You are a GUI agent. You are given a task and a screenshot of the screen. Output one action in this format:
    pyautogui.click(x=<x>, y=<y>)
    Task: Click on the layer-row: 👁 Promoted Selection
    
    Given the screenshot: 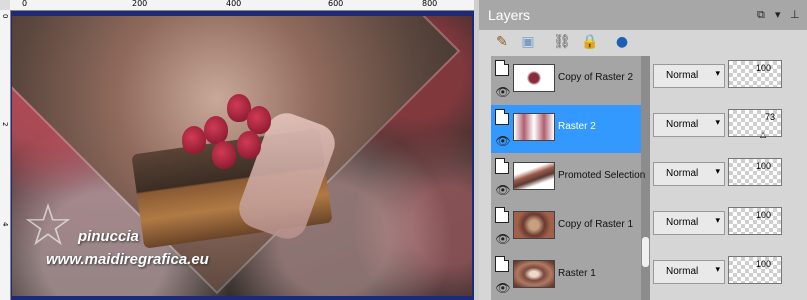 What is the action you would take?
    pyautogui.click(x=568, y=178)
    